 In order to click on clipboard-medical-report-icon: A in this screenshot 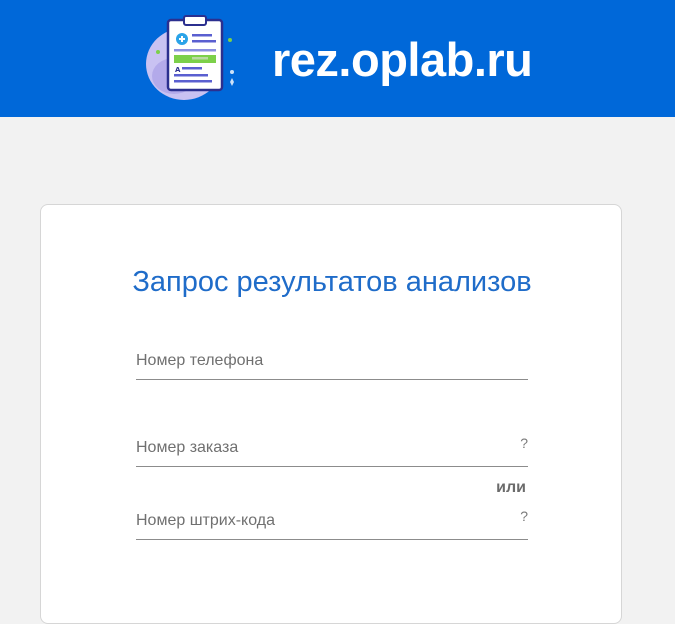, I will do `click(190, 57)`.